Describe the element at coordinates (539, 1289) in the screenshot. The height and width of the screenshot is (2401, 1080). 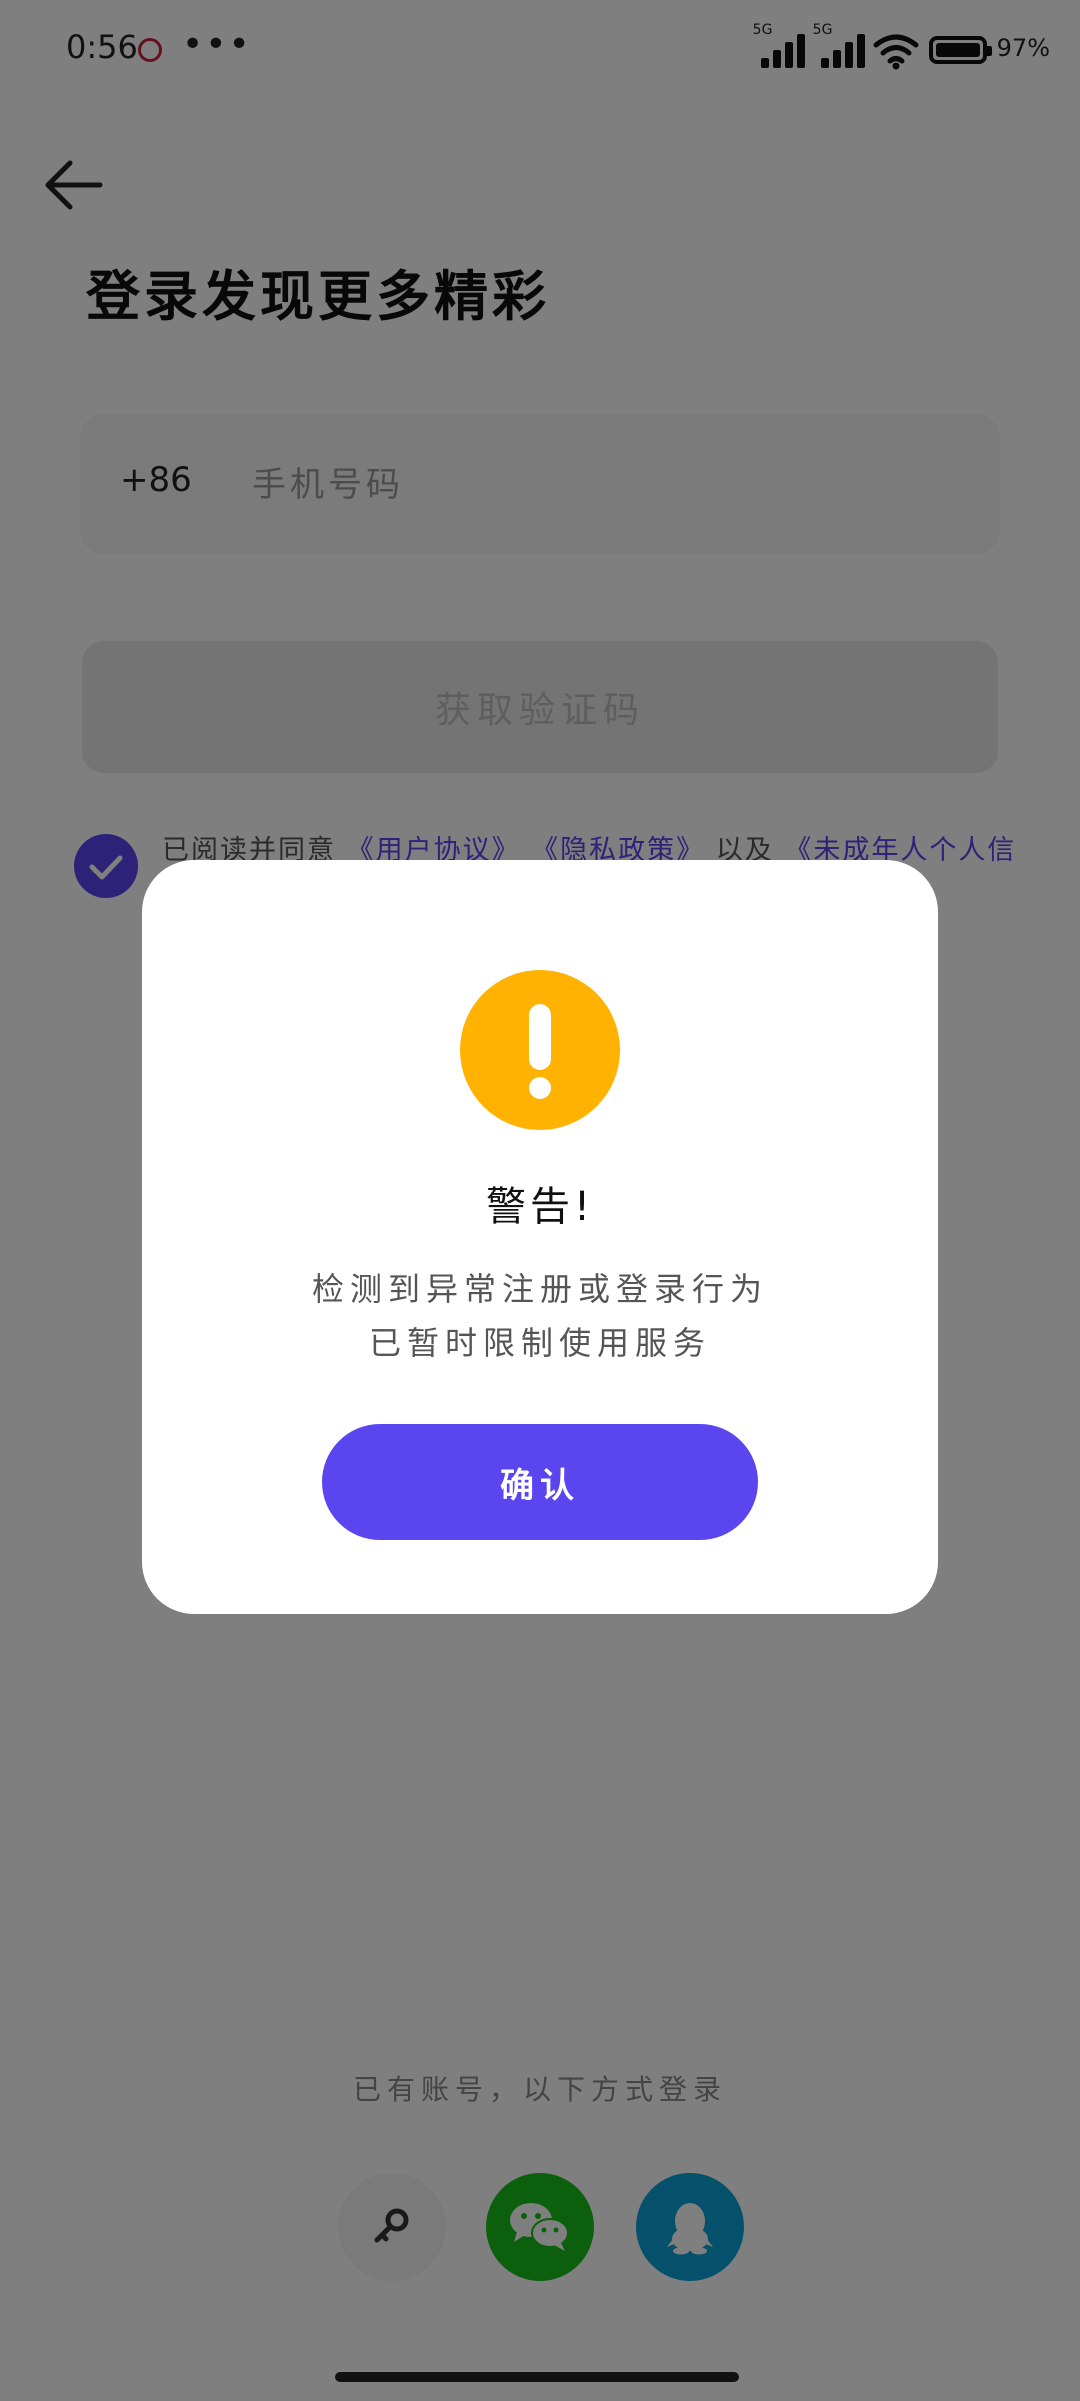
I see `dialog-message-line1: 检测到异常注册或登录行为` at that location.